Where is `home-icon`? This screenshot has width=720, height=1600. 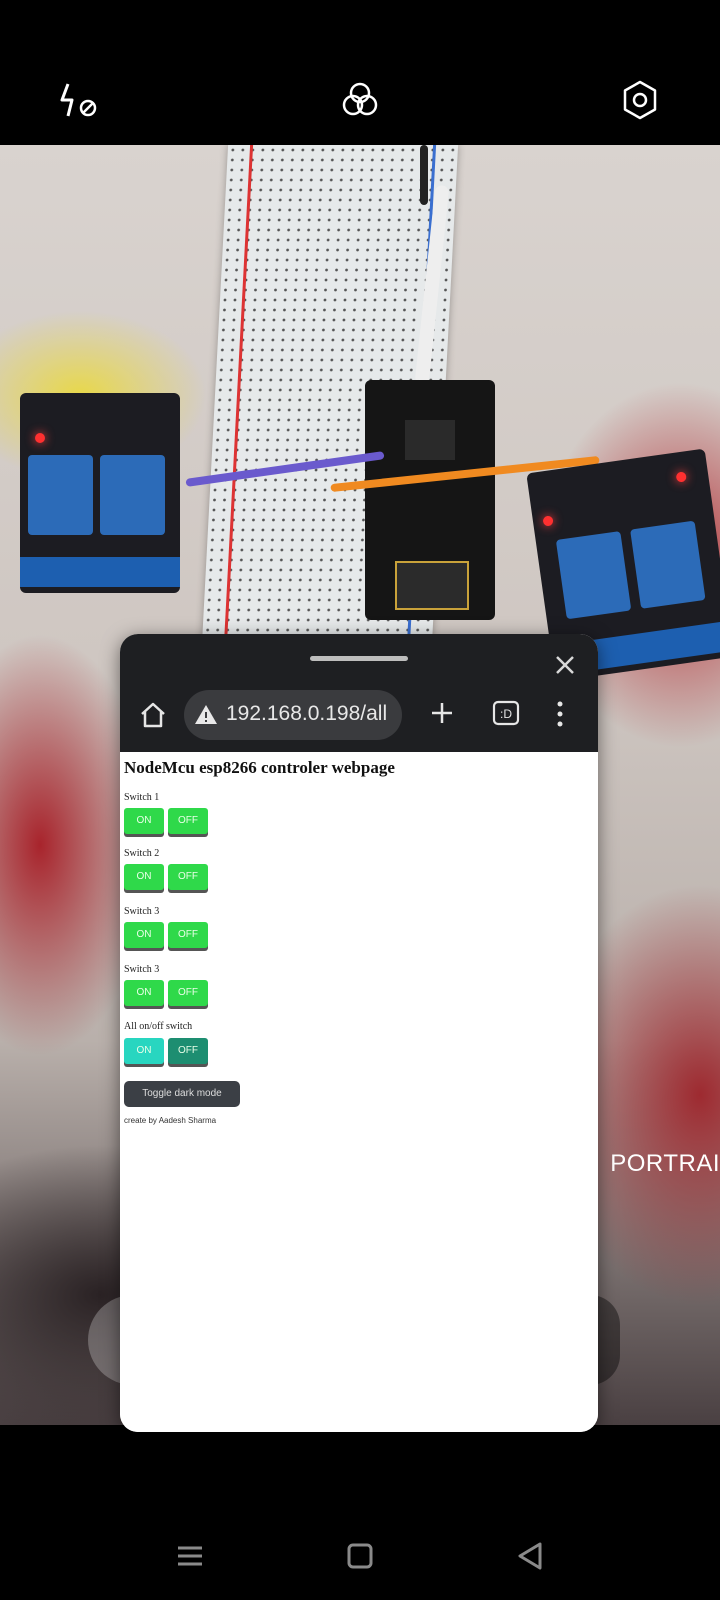
home-icon is located at coordinates (153, 715).